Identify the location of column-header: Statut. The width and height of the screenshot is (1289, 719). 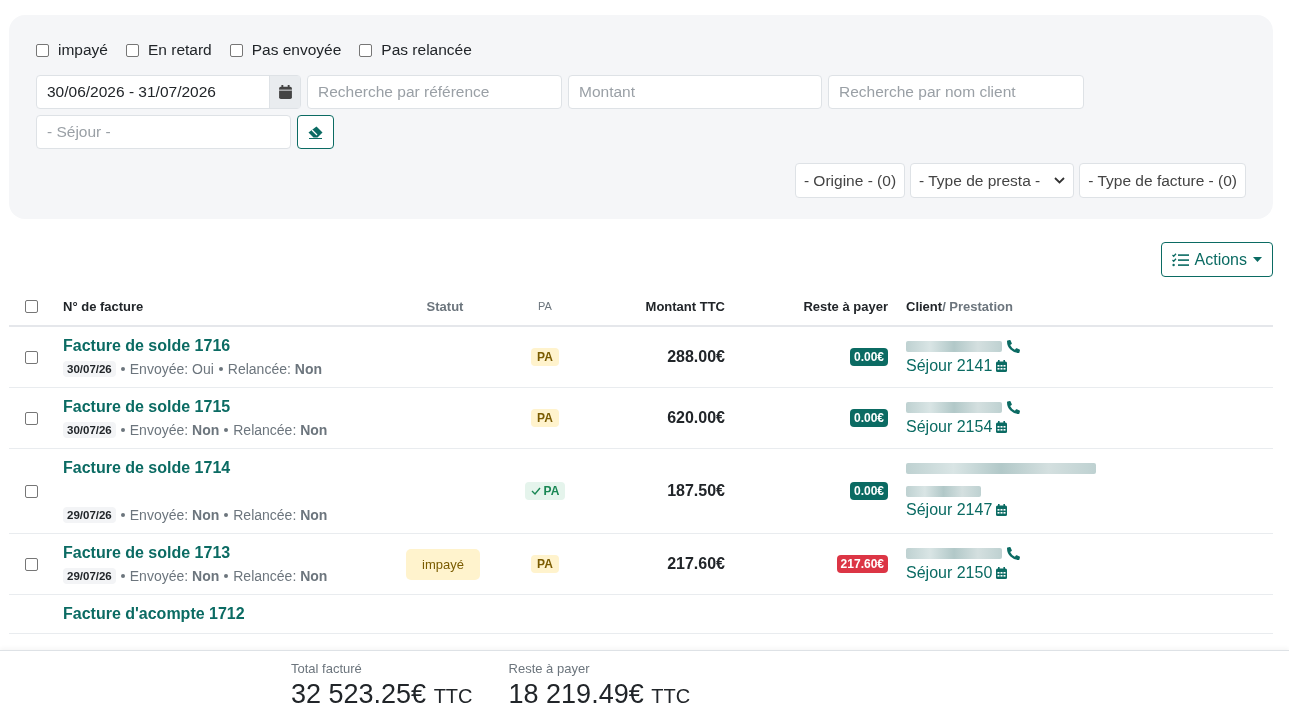
(445, 306).